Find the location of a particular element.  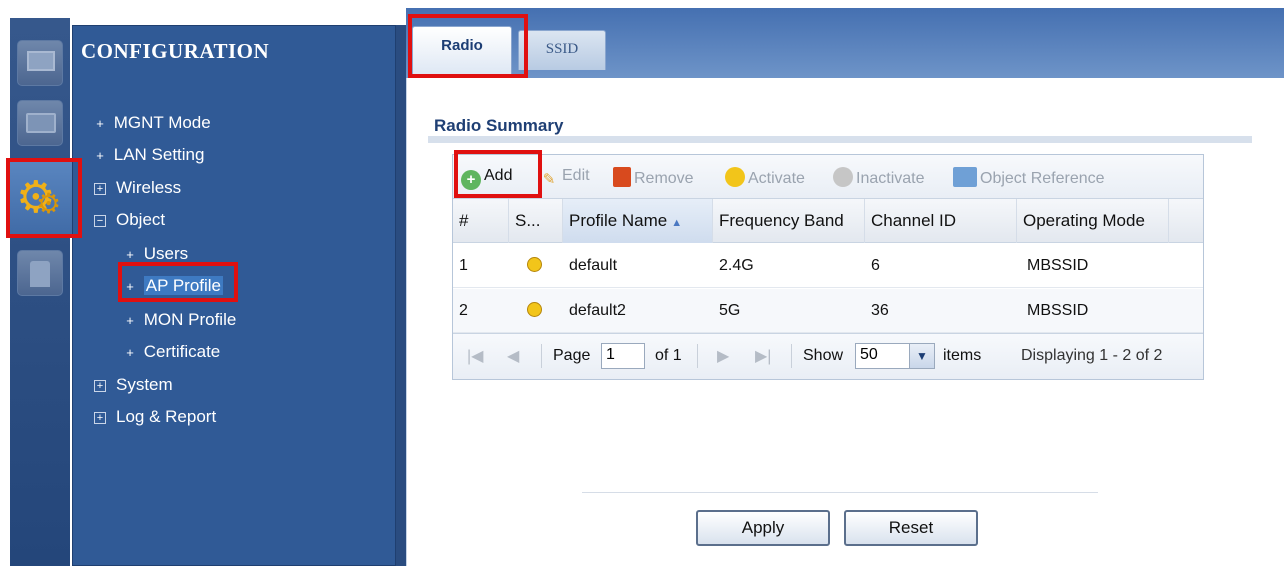

sidebar-item-system: + System is located at coordinates (132, 386).